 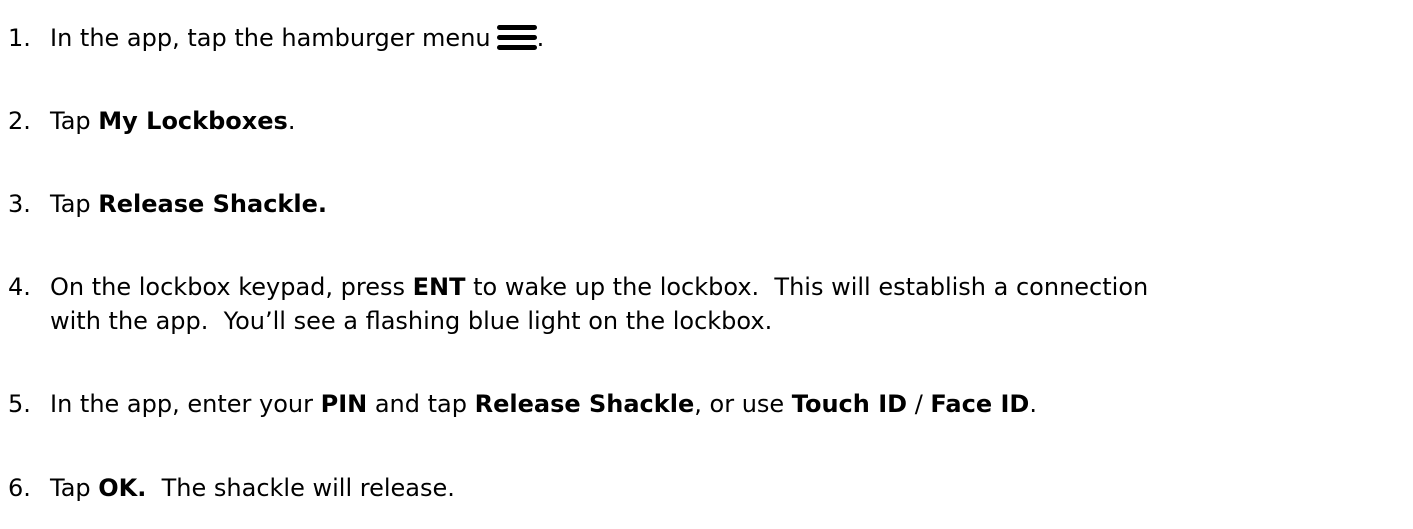 I want to click on step-number: 6., so click(x=19, y=488).